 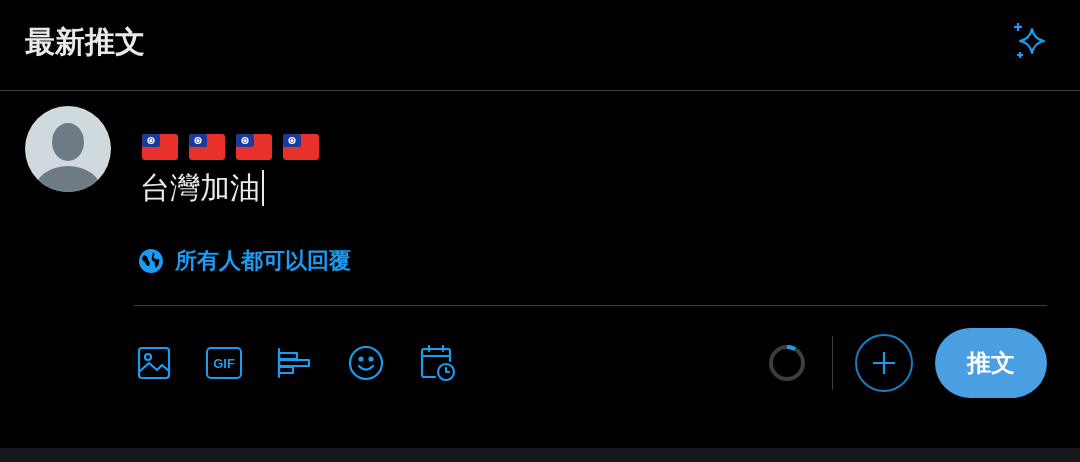 What do you see at coordinates (224, 363) in the screenshot?
I see `gif-button: GIF` at bounding box center [224, 363].